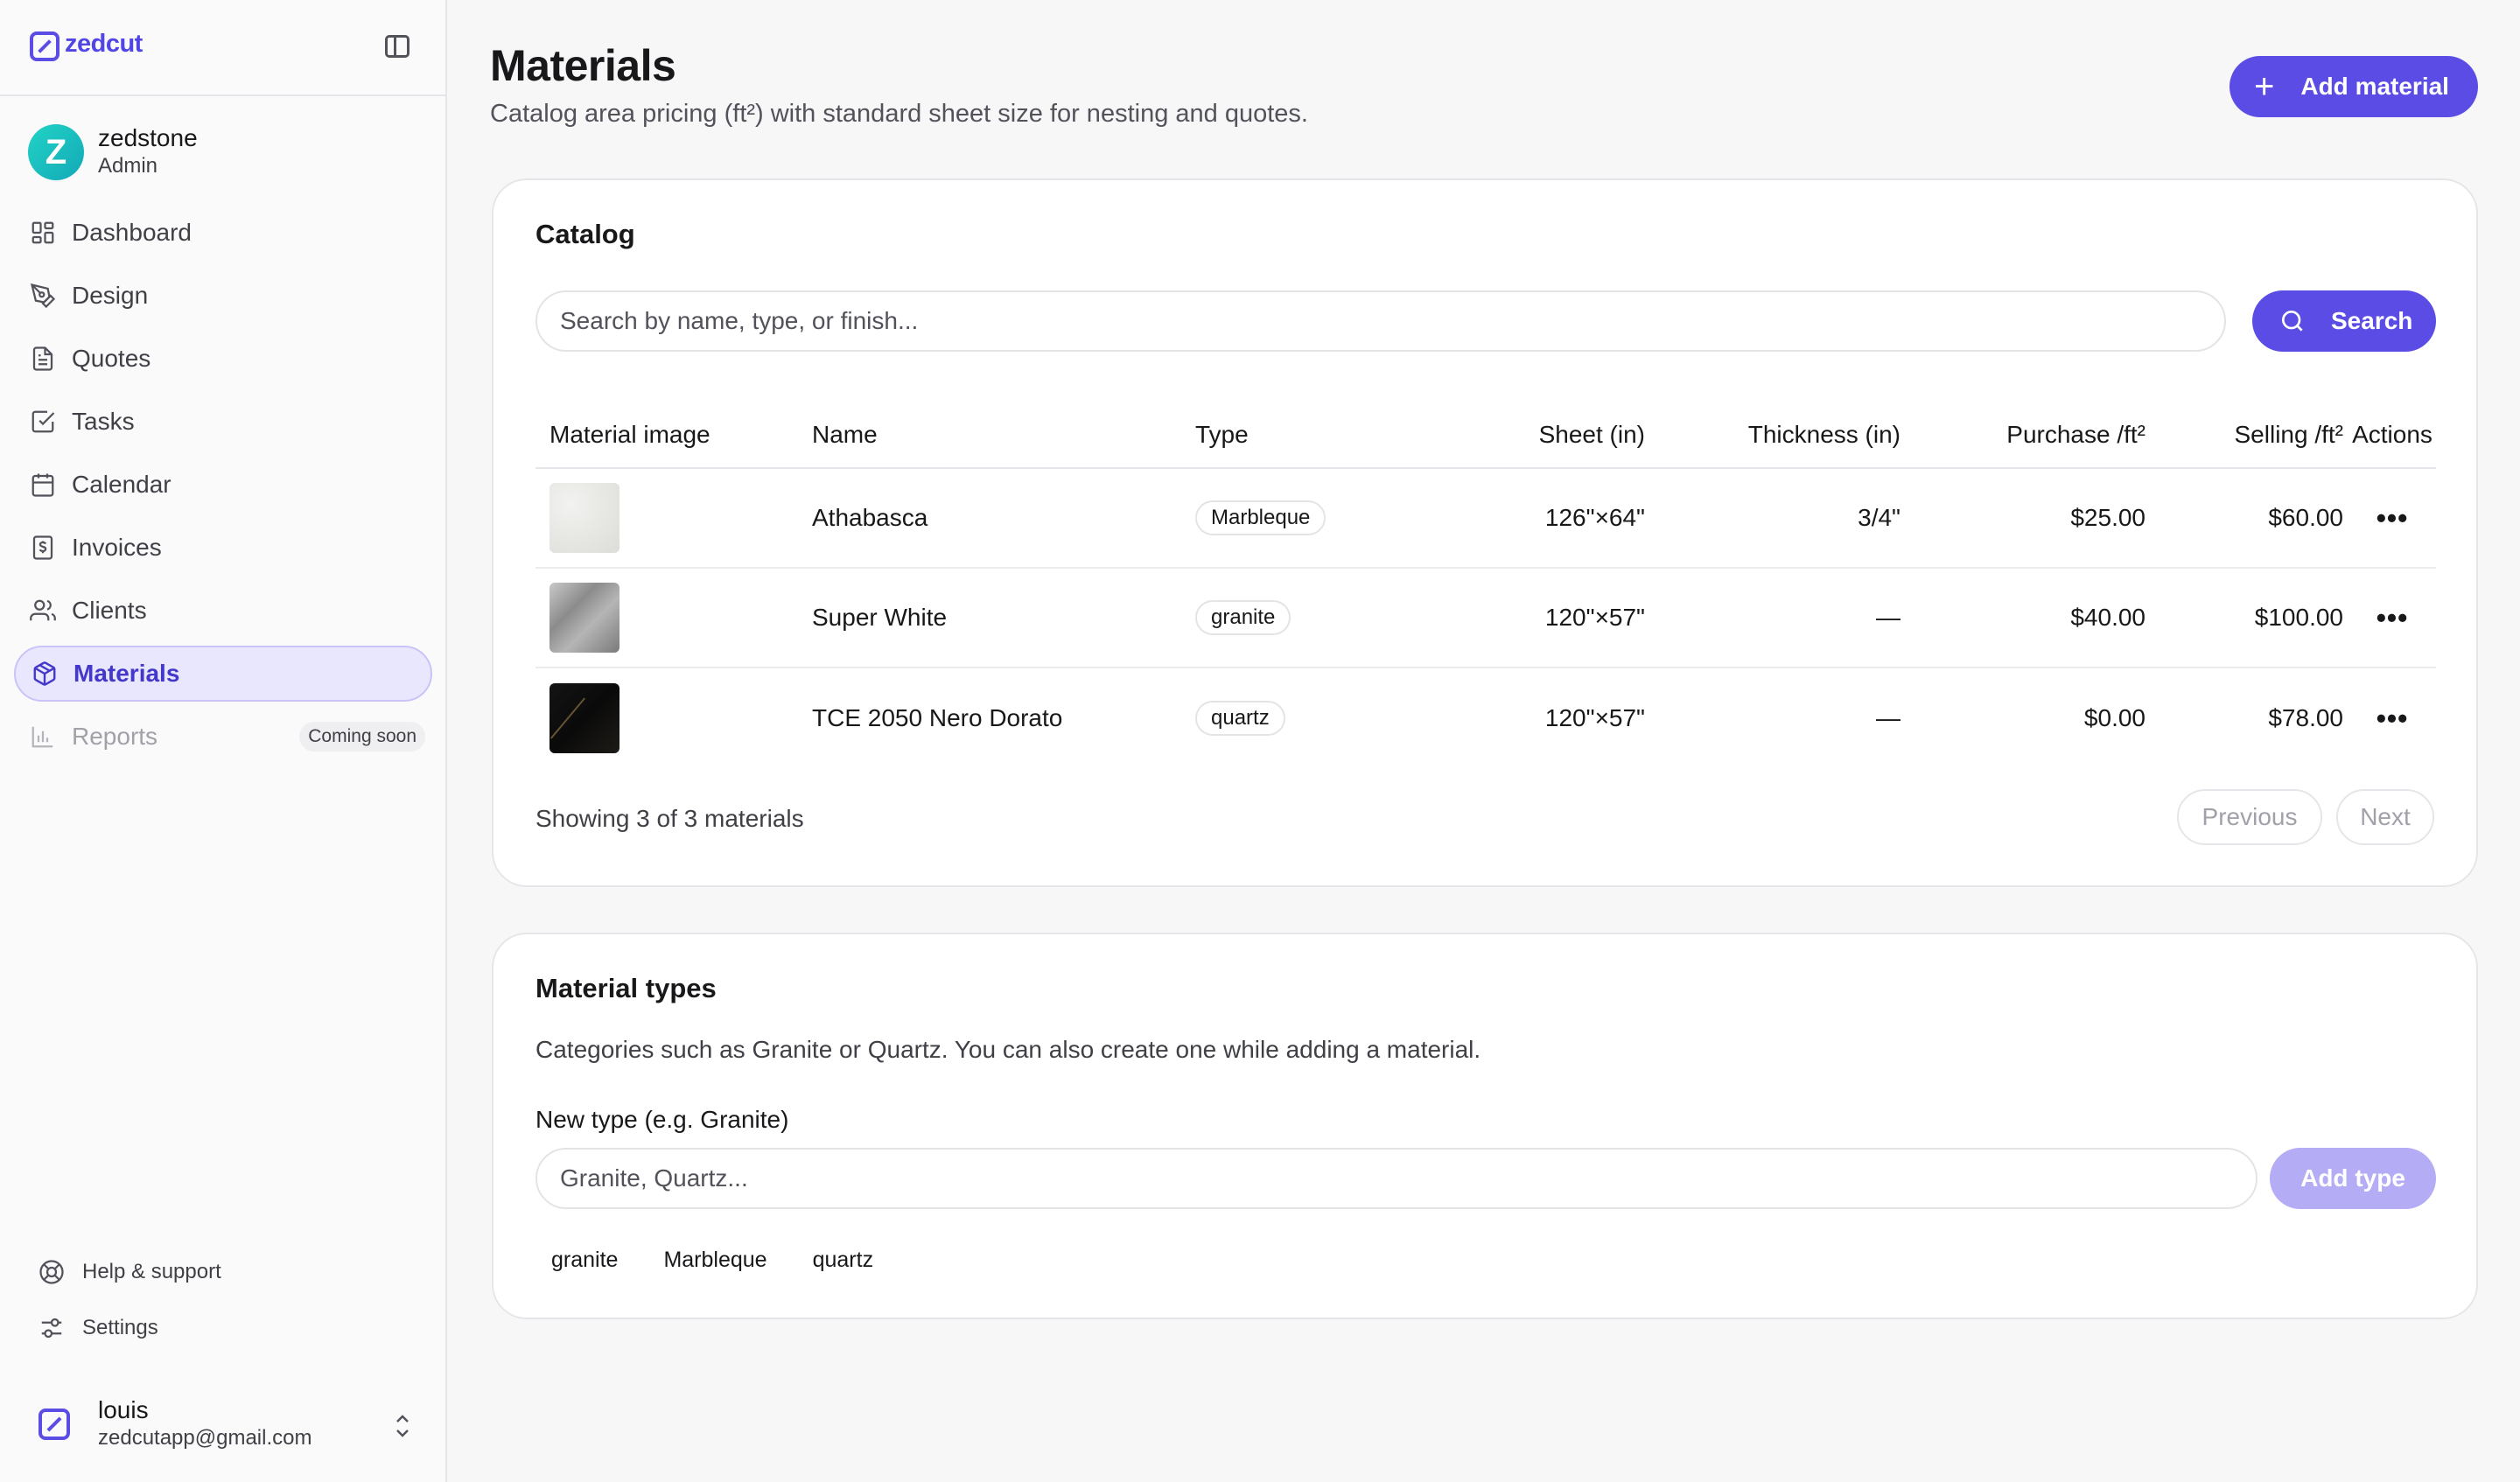  What do you see at coordinates (845, 434) in the screenshot?
I see `column-header: Name` at bounding box center [845, 434].